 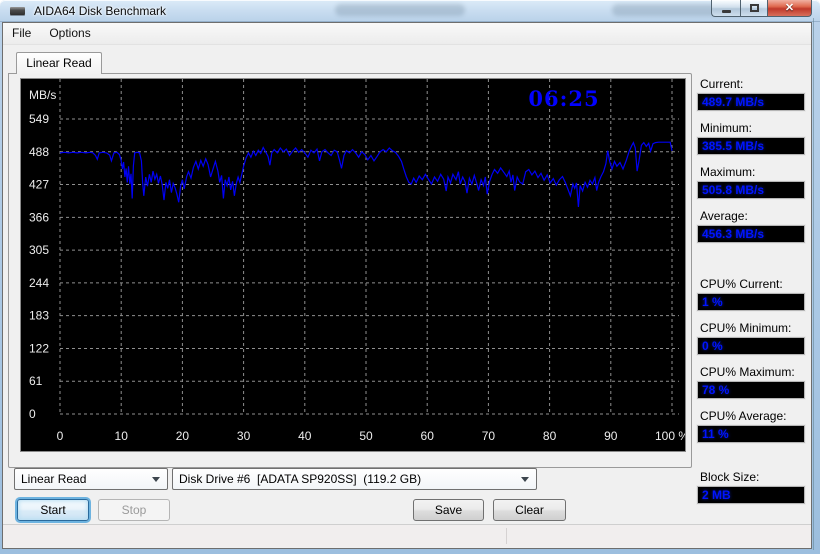 I want to click on test-type-select: Linear Read, so click(x=91, y=479).